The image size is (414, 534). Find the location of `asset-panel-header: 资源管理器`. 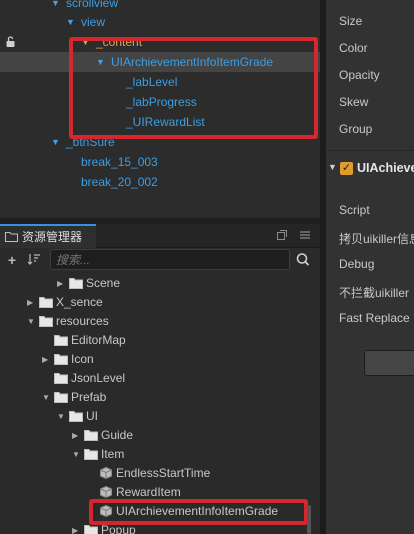

asset-panel-header: 资源管理器 is located at coordinates (160, 236).